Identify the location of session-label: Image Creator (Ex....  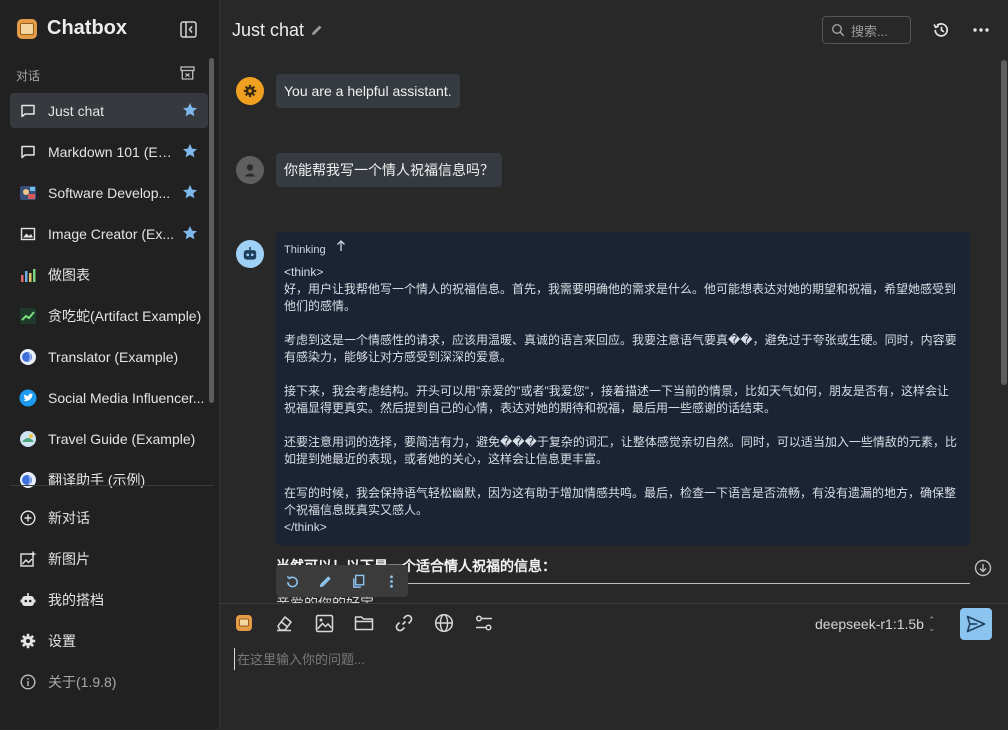
(111, 233).